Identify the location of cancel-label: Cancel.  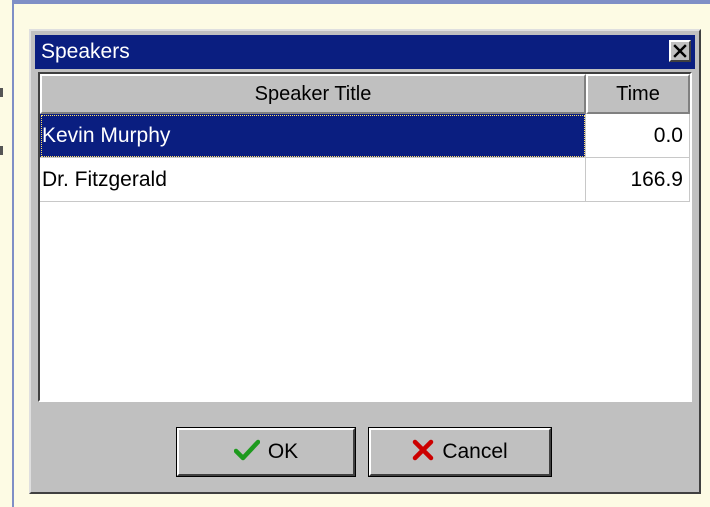
(475, 452).